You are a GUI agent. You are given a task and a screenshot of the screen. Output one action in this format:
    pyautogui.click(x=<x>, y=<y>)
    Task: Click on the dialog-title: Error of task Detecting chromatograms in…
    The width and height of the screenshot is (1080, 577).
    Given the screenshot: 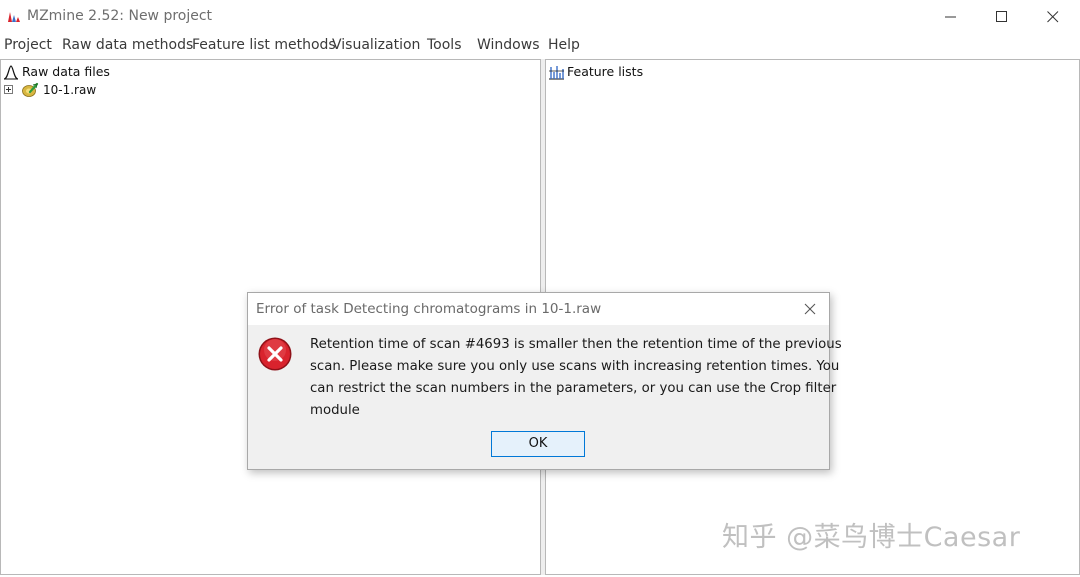 What is the action you would take?
    pyautogui.click(x=429, y=309)
    